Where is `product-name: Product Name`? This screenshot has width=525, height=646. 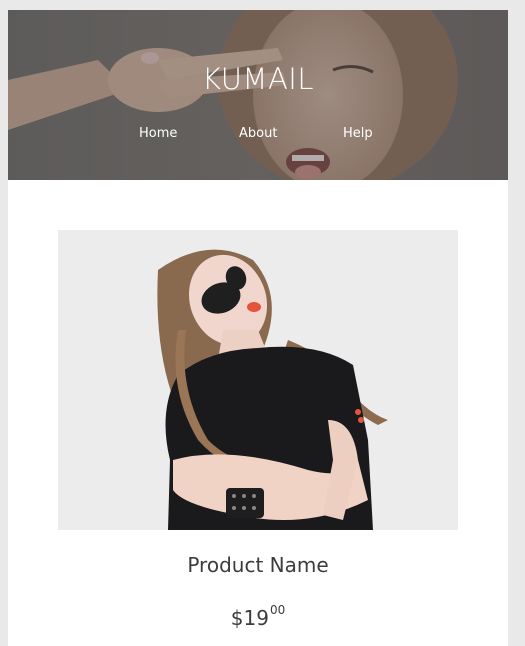
product-name: Product Name is located at coordinates (258, 565).